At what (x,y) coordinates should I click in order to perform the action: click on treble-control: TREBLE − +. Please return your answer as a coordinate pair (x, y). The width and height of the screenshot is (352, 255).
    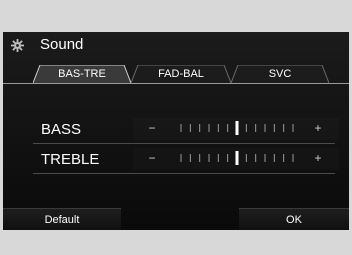
    Looking at the image, I should click on (184, 159).